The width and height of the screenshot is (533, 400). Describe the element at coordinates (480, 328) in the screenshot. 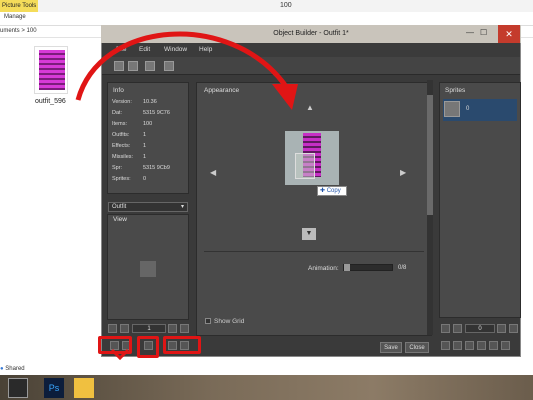

I see `sprite-stepper: 0` at that location.